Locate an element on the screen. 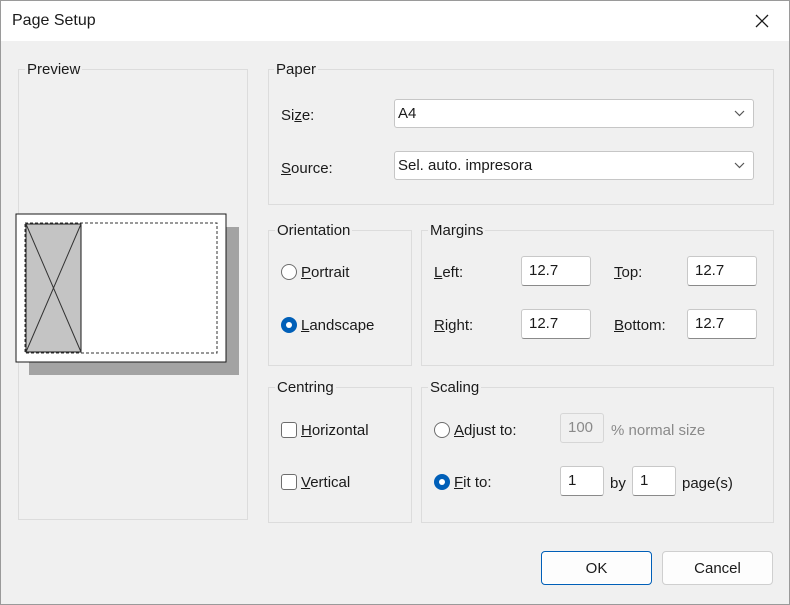 The height and width of the screenshot is (605, 790). fit-to-label: Fit to: is located at coordinates (473, 482).